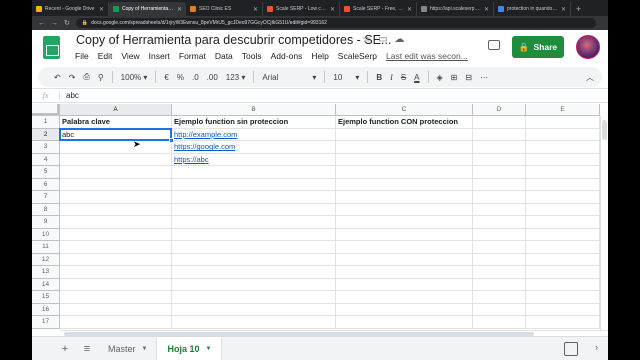 The image size is (640, 360). Describe the element at coordinates (254, 272) in the screenshot. I see `cell-b13` at that location.